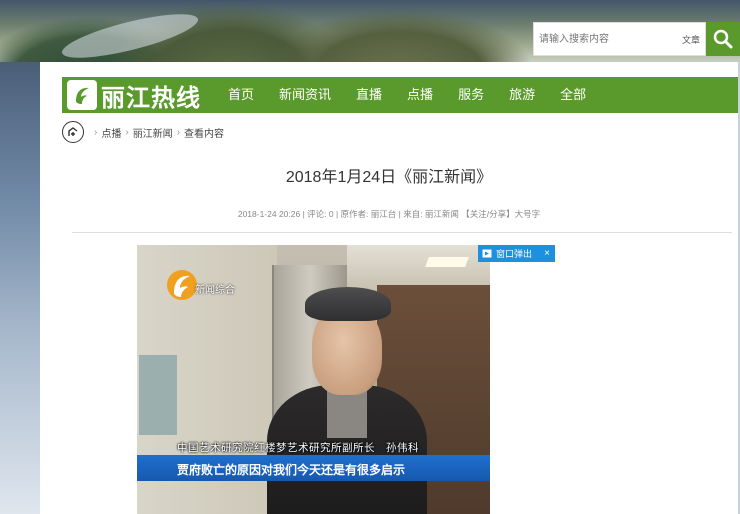 The image size is (740, 514). Describe the element at coordinates (547, 253) in the screenshot. I see `close-icon: ×` at that location.